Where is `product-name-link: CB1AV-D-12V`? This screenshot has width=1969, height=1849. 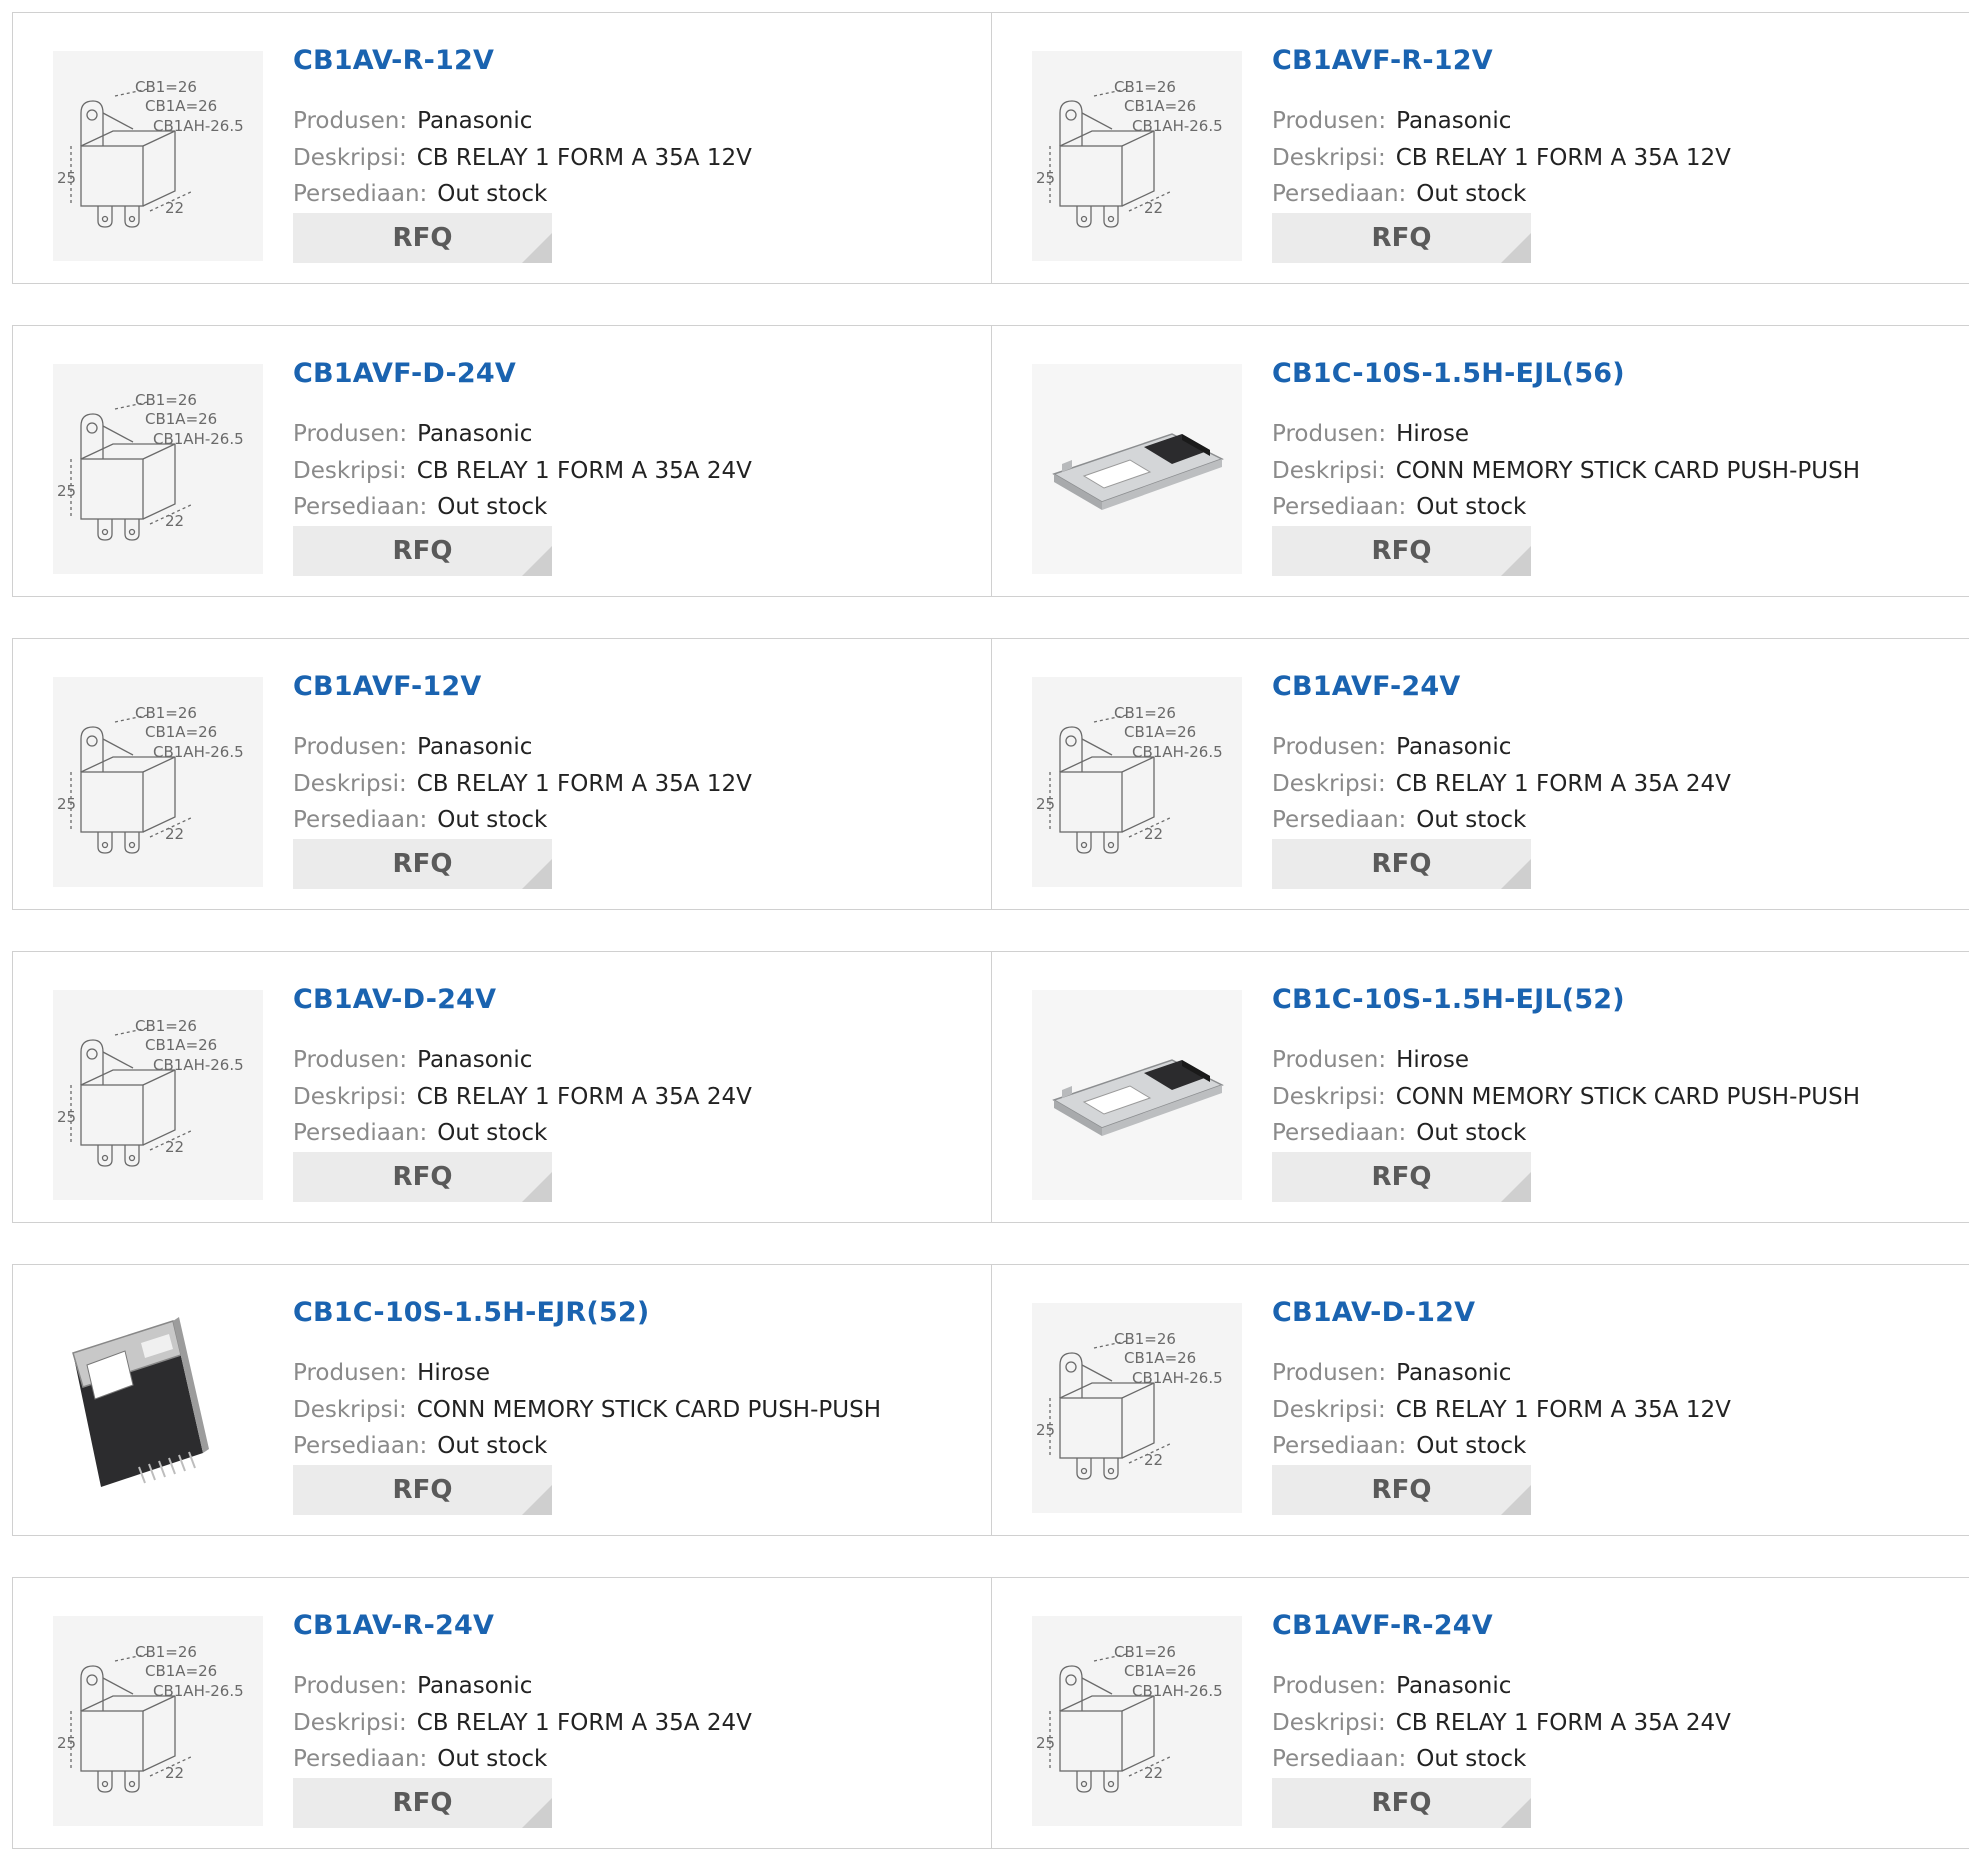
product-name-link: CB1AV-D-12V is located at coordinates (1373, 1312).